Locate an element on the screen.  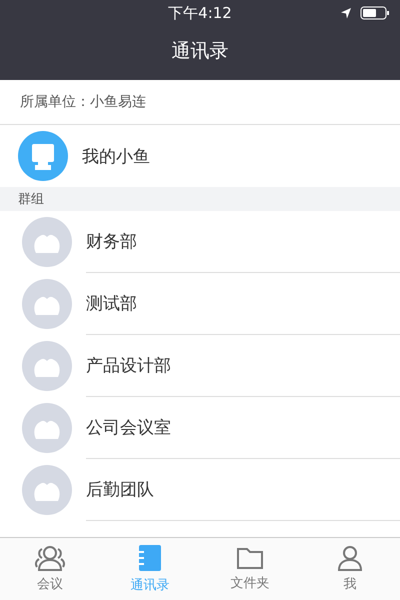
tab: 文件夹 is located at coordinates (250, 569).